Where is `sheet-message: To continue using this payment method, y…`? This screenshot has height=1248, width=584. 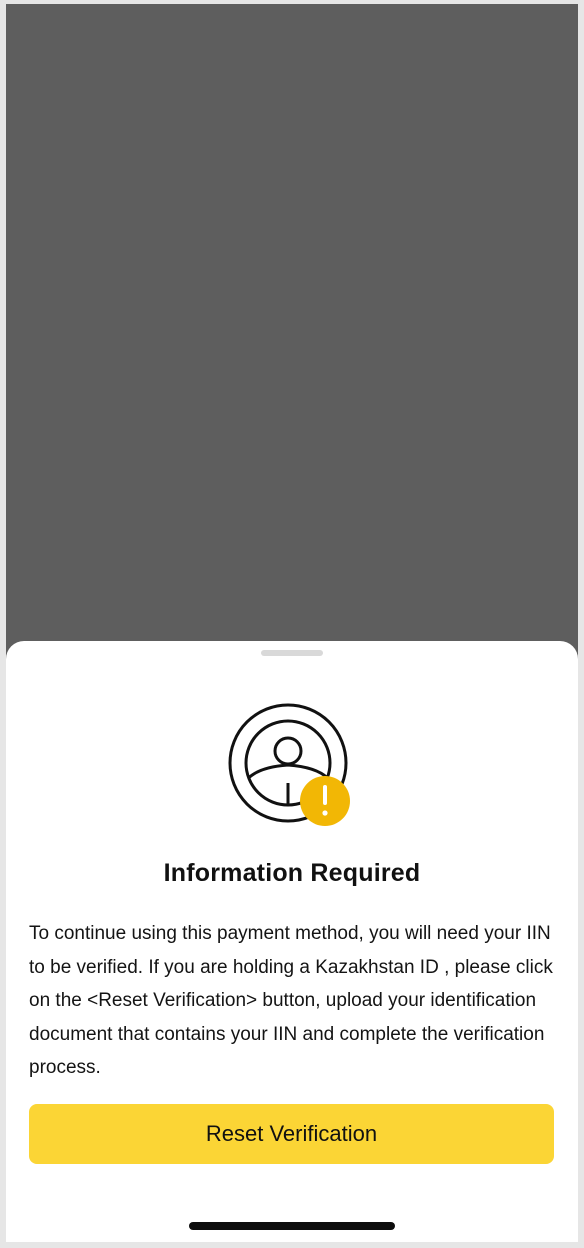
sheet-message: To continue using this payment method, y… is located at coordinates (291, 1000).